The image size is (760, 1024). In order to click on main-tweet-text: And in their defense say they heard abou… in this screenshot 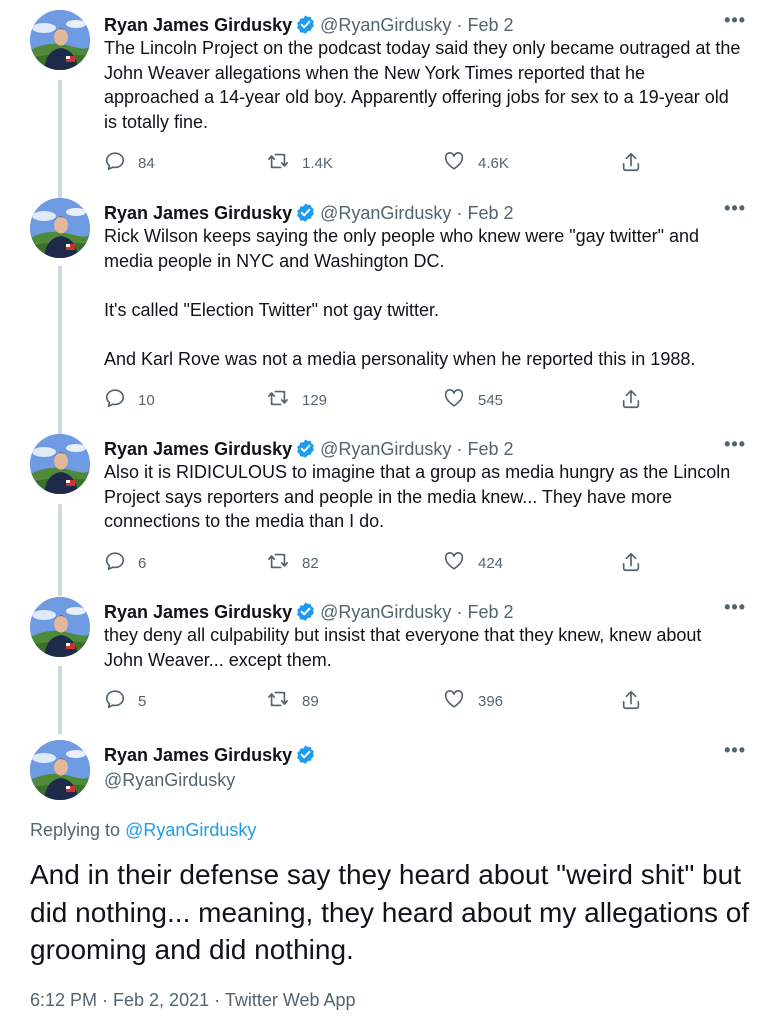, I will do `click(390, 912)`.